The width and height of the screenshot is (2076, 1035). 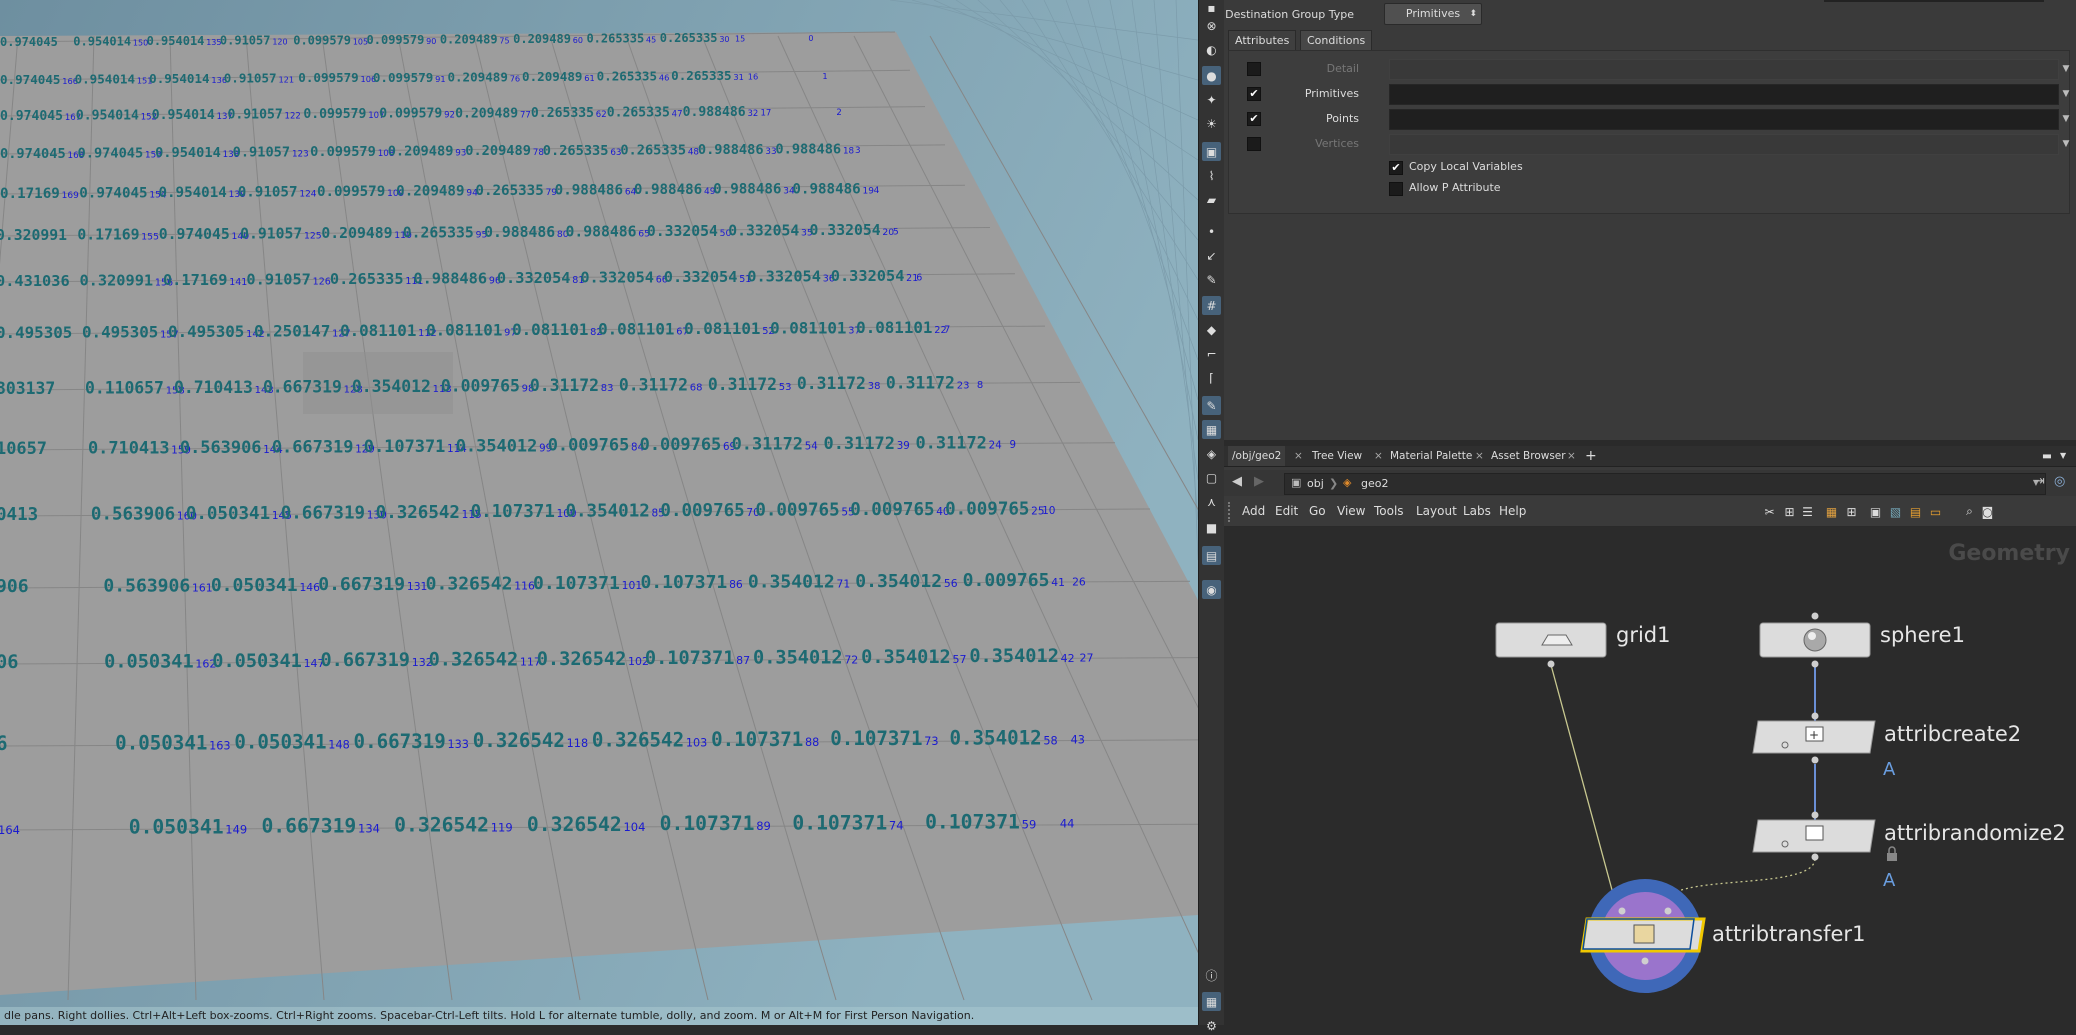 What do you see at coordinates (1952, 734) in the screenshot?
I see `node-attribcreate2-label: attribcreate2` at bounding box center [1952, 734].